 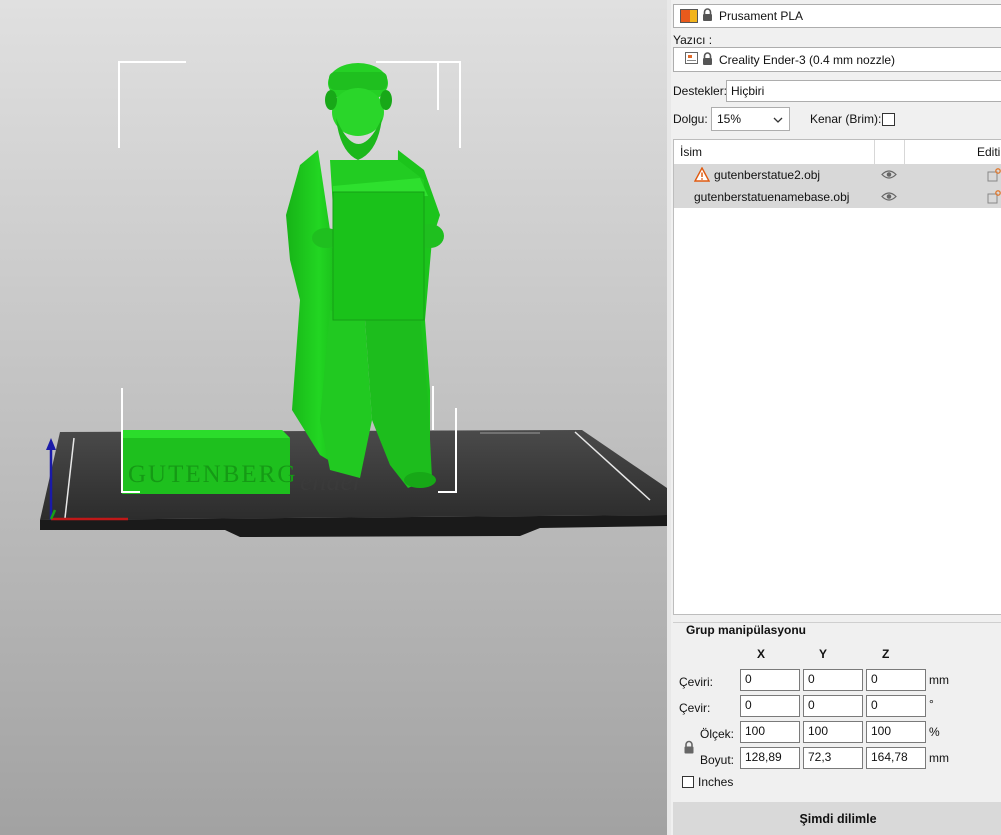 What do you see at coordinates (688, 782) in the screenshot?
I see `inches-checkbox` at bounding box center [688, 782].